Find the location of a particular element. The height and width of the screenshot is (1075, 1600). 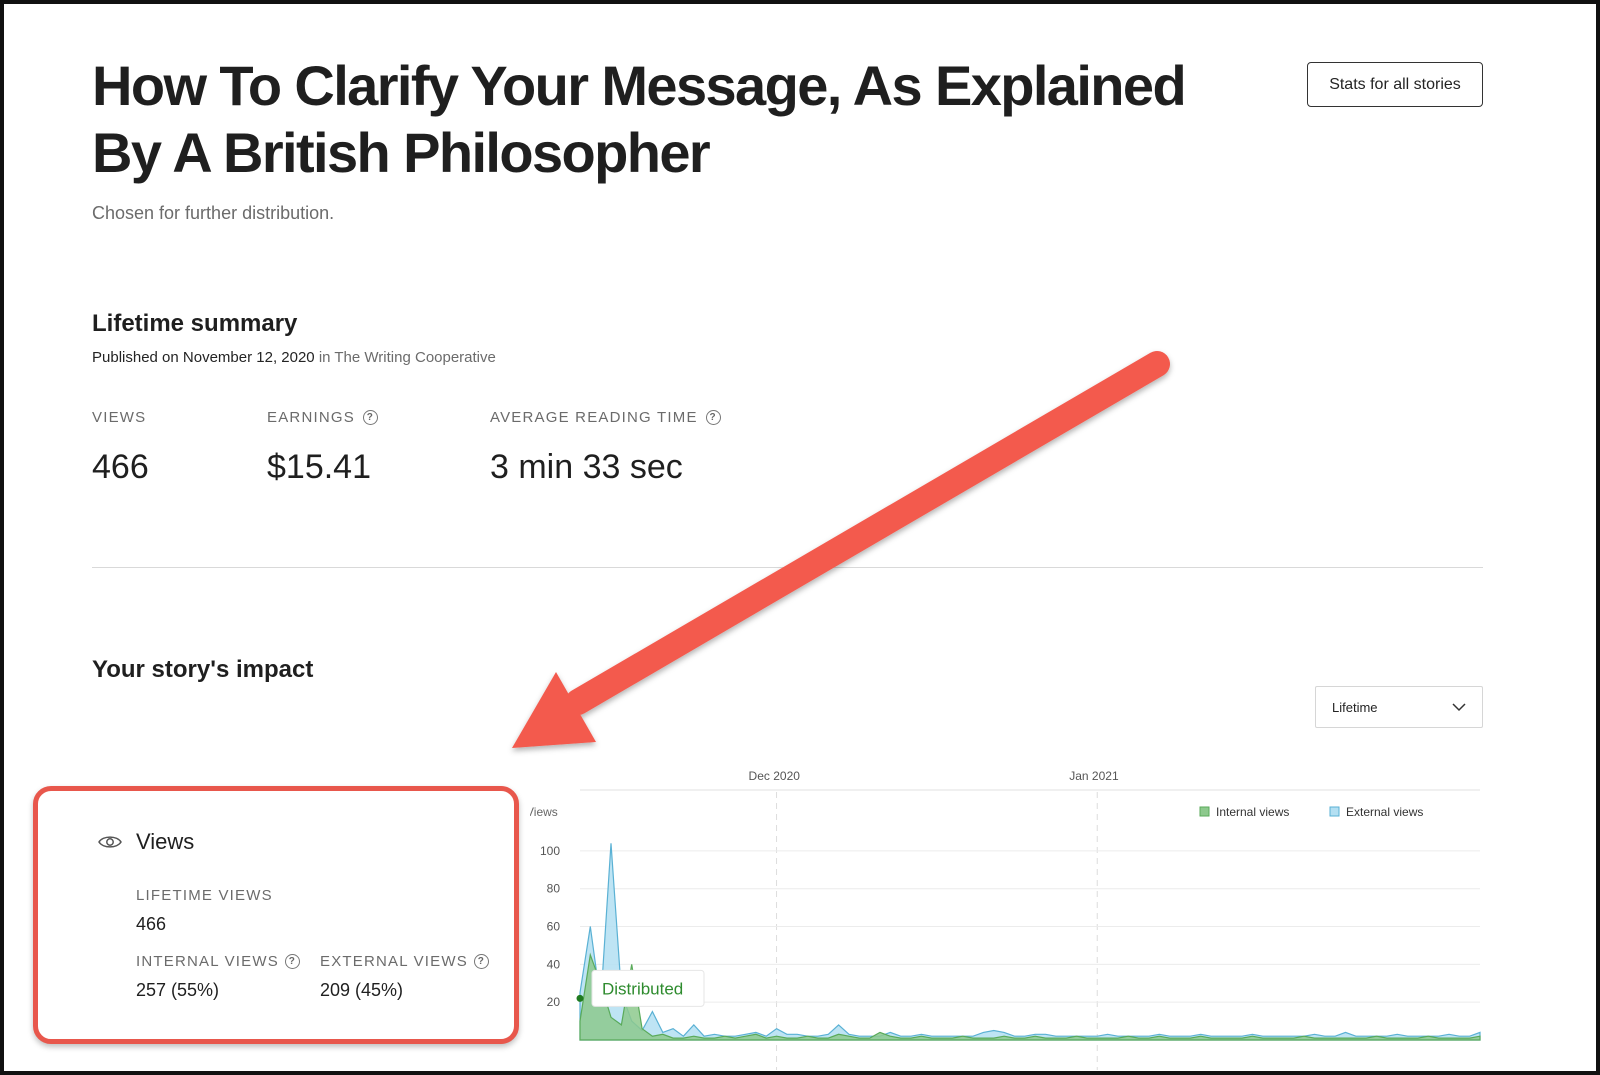

earnings-metric-label: EARNINGS ? is located at coordinates (322, 417).